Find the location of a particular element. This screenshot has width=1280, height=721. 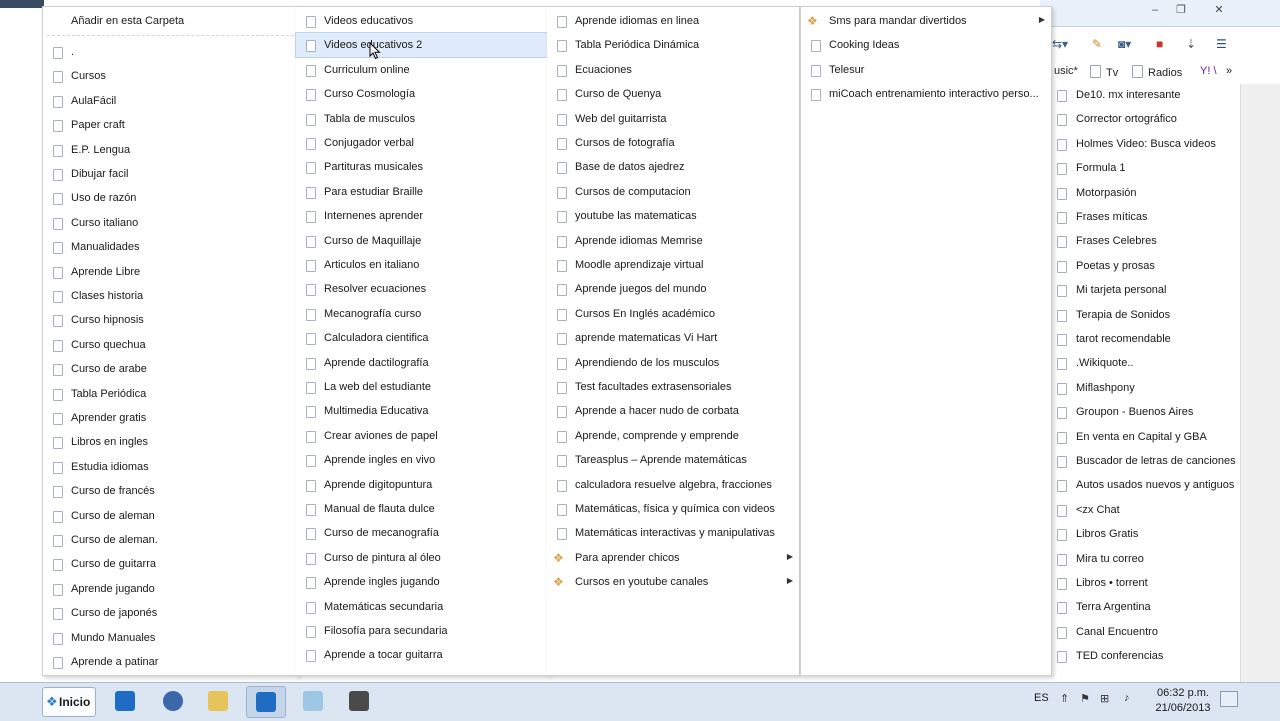

menu-item: Estudia idiomas is located at coordinates (170, 467).